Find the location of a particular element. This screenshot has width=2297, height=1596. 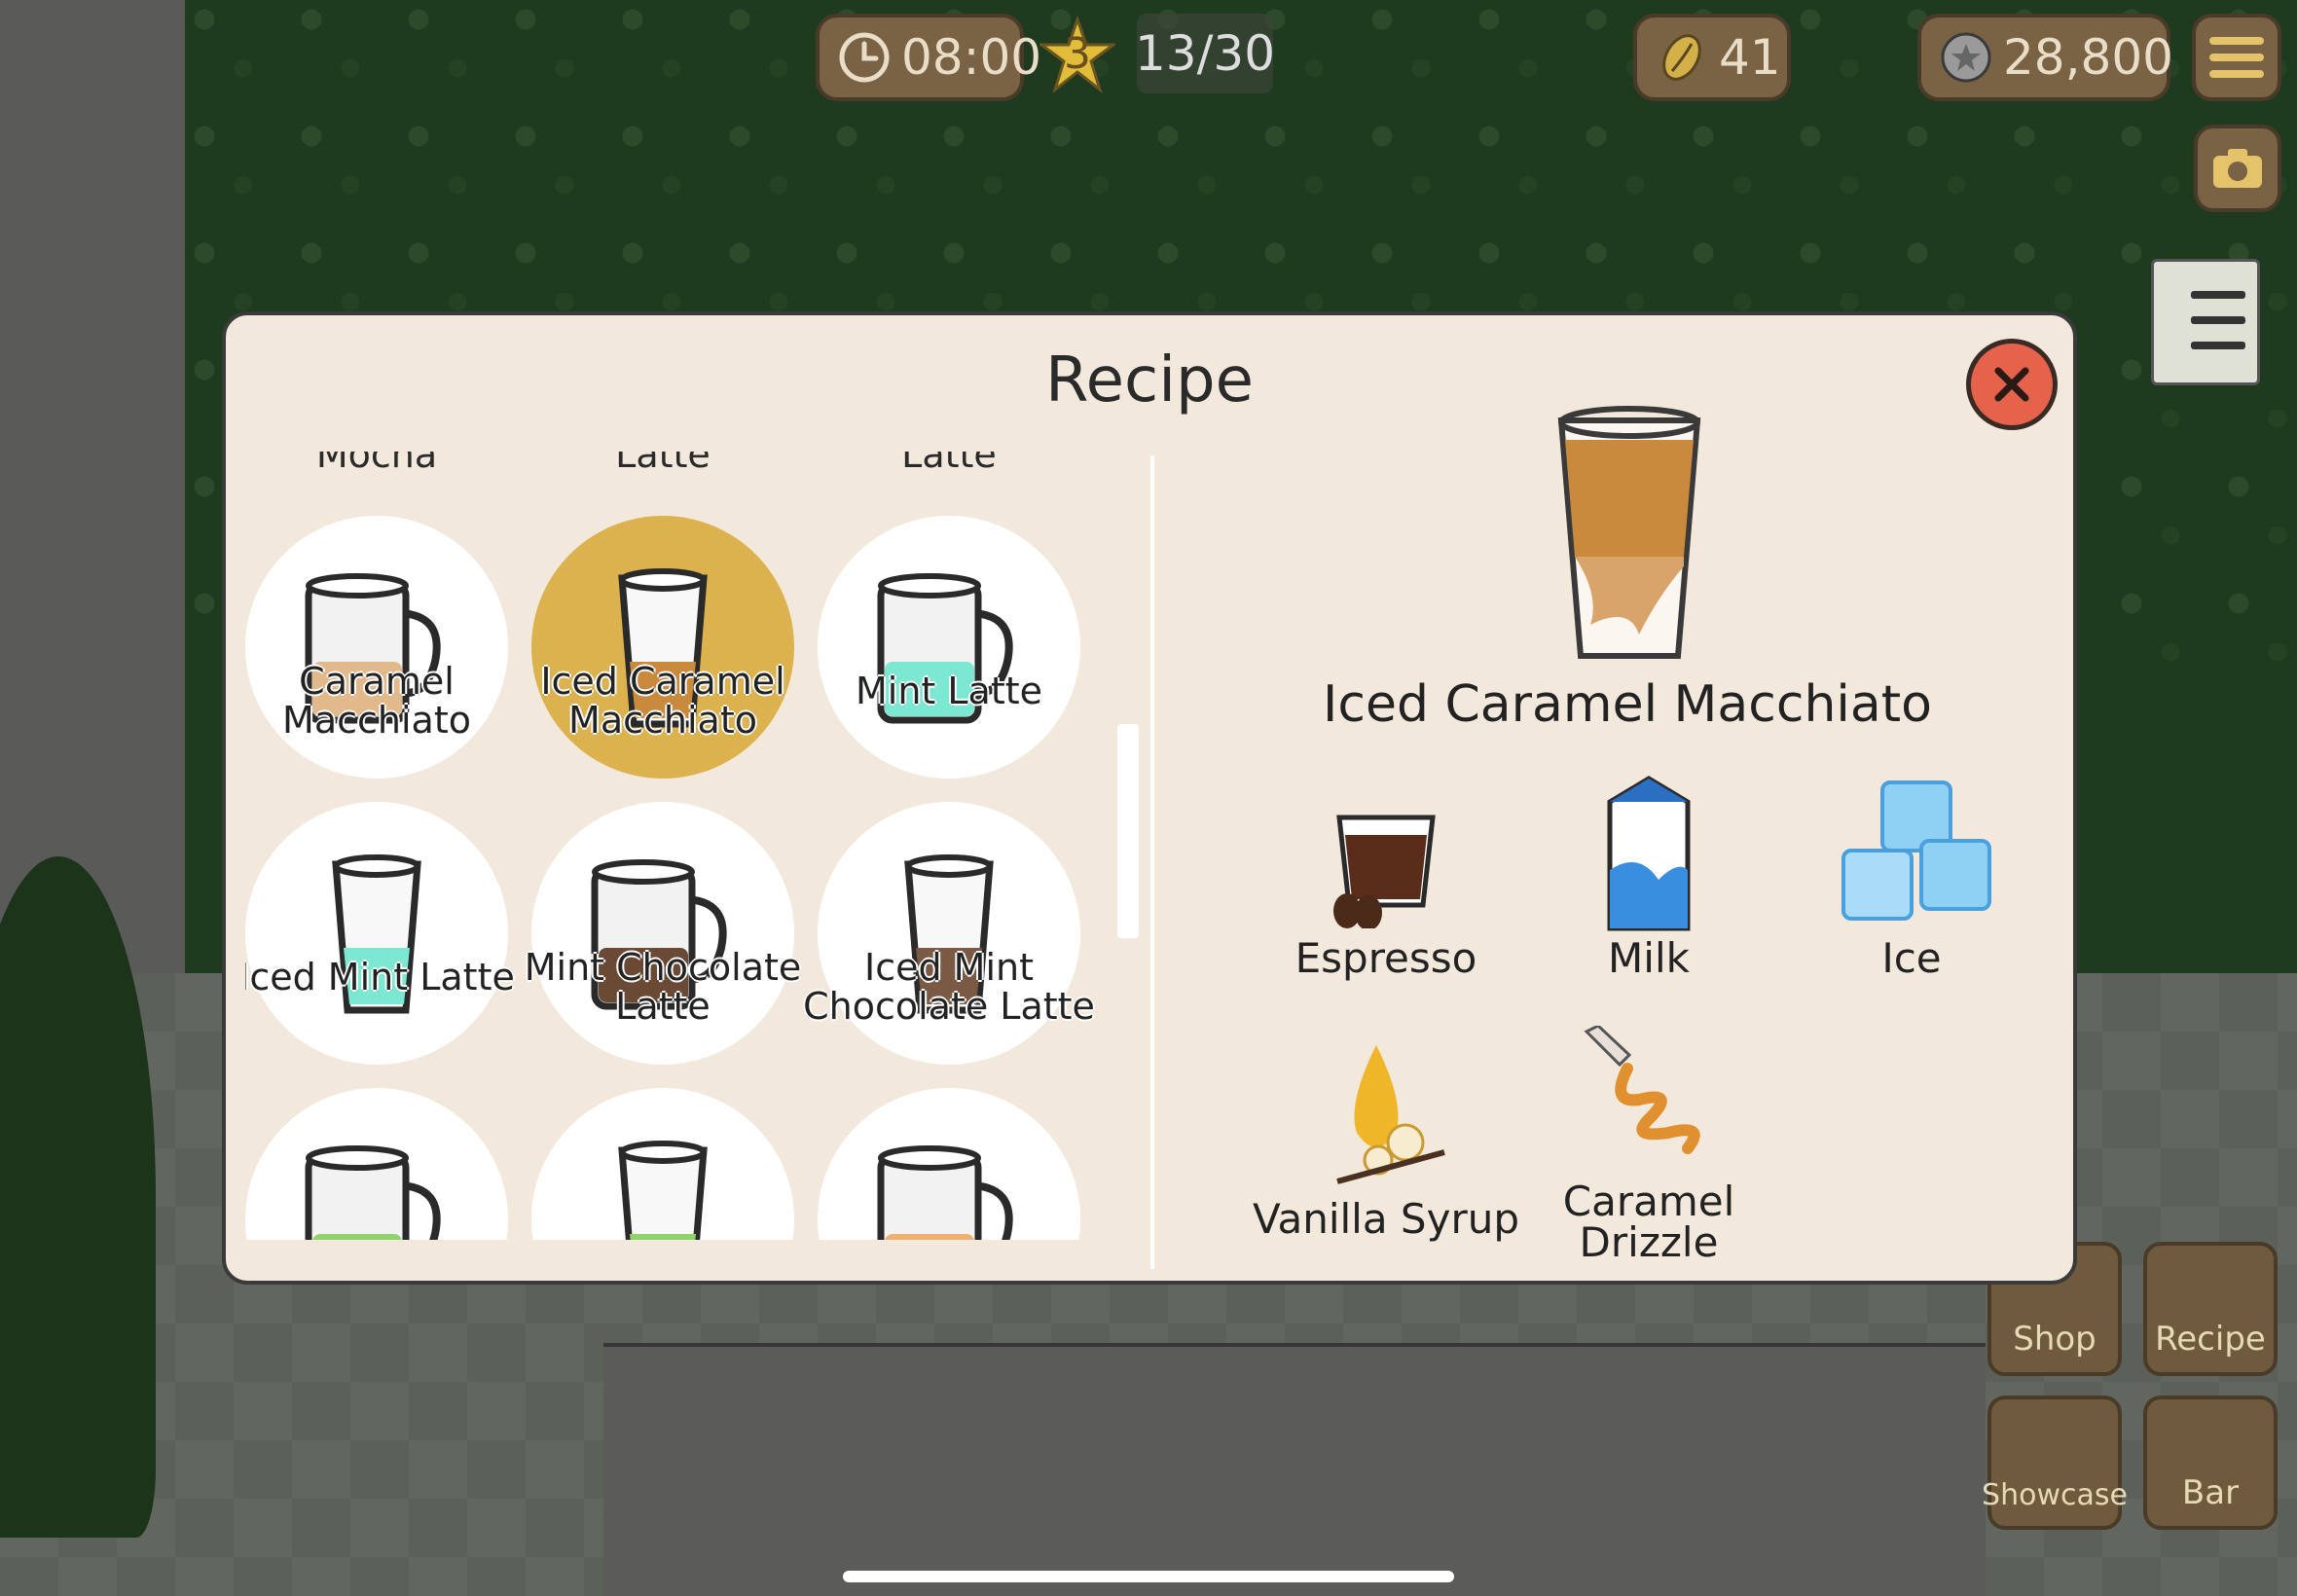

recipe-scrollbar is located at coordinates (1128, 831).